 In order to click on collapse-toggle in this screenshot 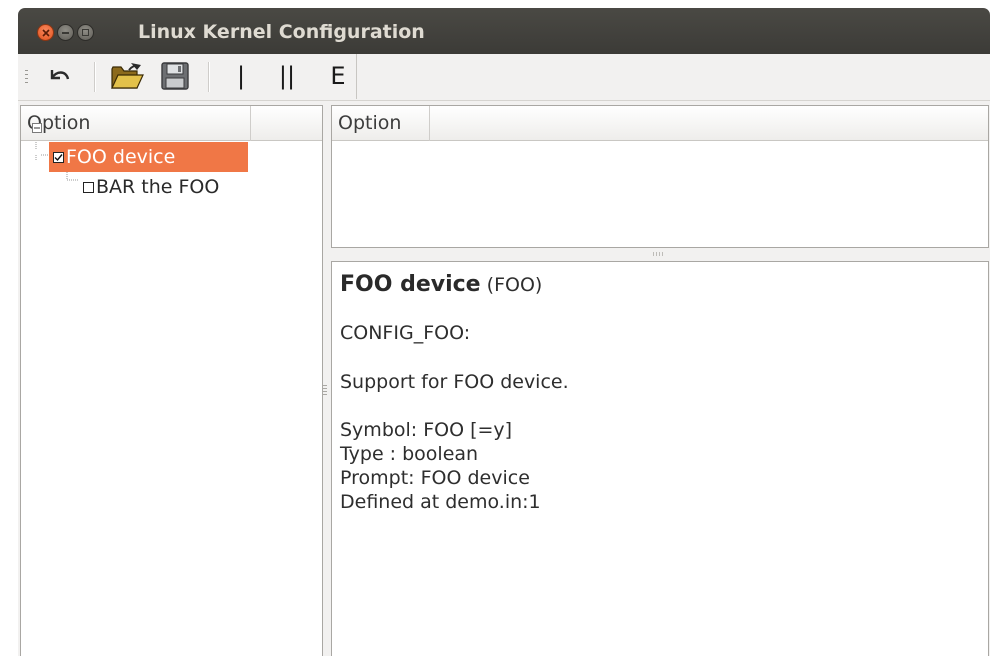, I will do `click(37, 127)`.